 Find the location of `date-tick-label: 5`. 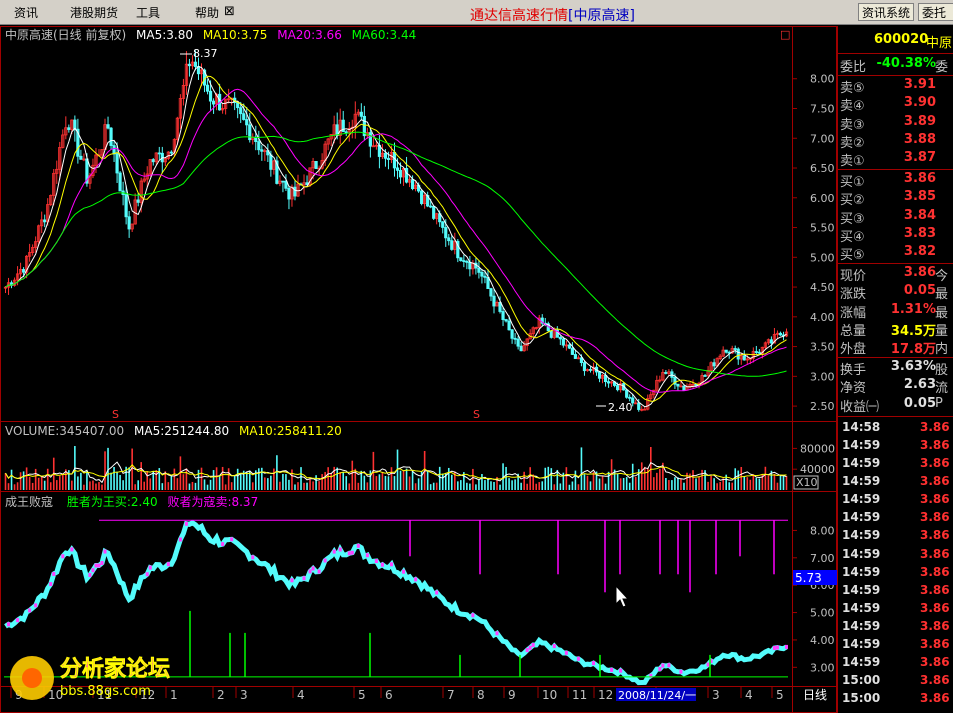

date-tick-label: 5 is located at coordinates (780, 695).